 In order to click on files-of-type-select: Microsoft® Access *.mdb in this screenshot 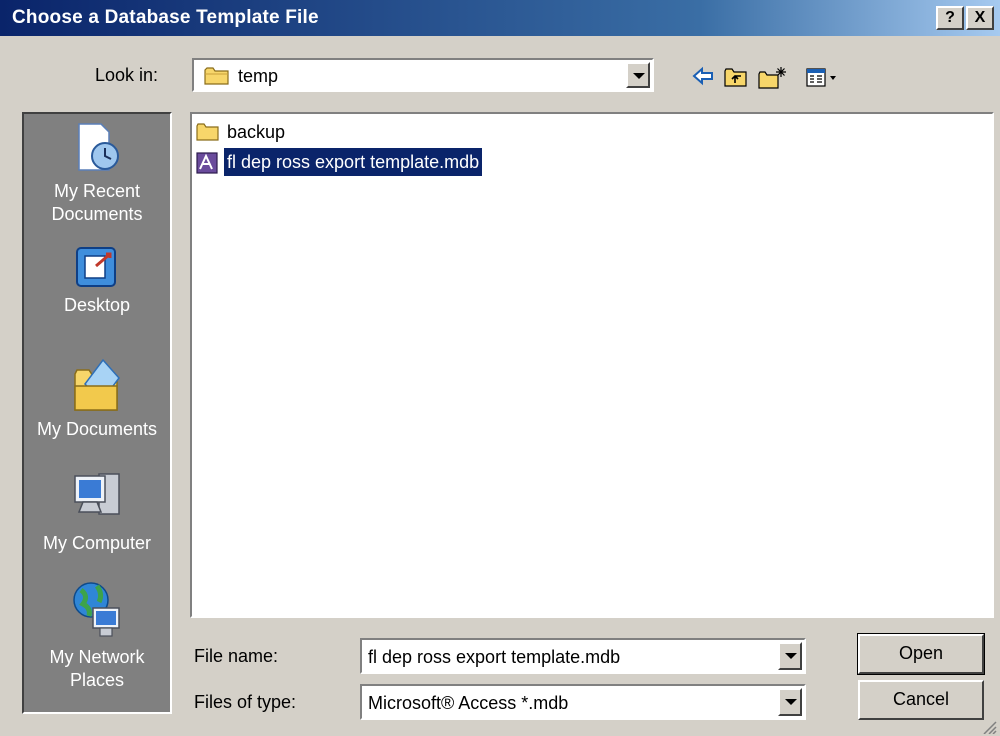, I will do `click(583, 702)`.